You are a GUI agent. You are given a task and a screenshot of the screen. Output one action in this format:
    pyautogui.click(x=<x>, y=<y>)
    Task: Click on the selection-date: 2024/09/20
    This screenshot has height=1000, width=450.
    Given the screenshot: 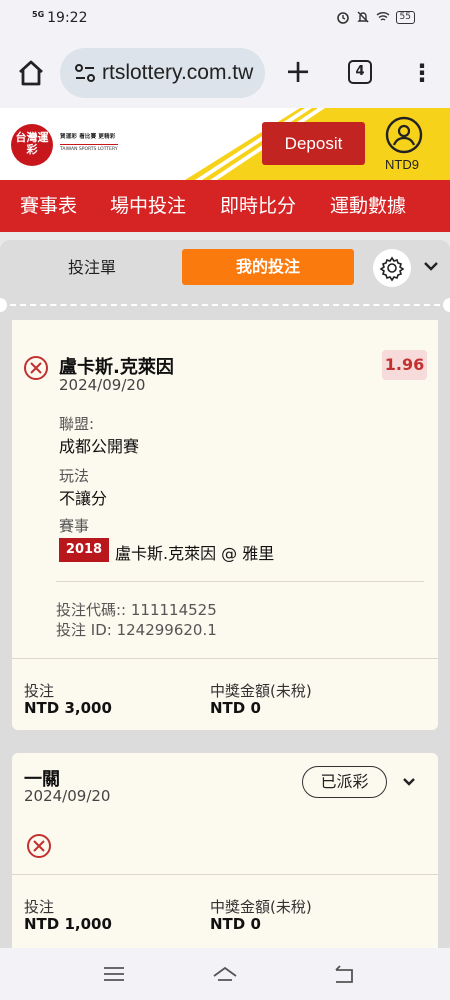 What is the action you would take?
    pyautogui.click(x=102, y=385)
    